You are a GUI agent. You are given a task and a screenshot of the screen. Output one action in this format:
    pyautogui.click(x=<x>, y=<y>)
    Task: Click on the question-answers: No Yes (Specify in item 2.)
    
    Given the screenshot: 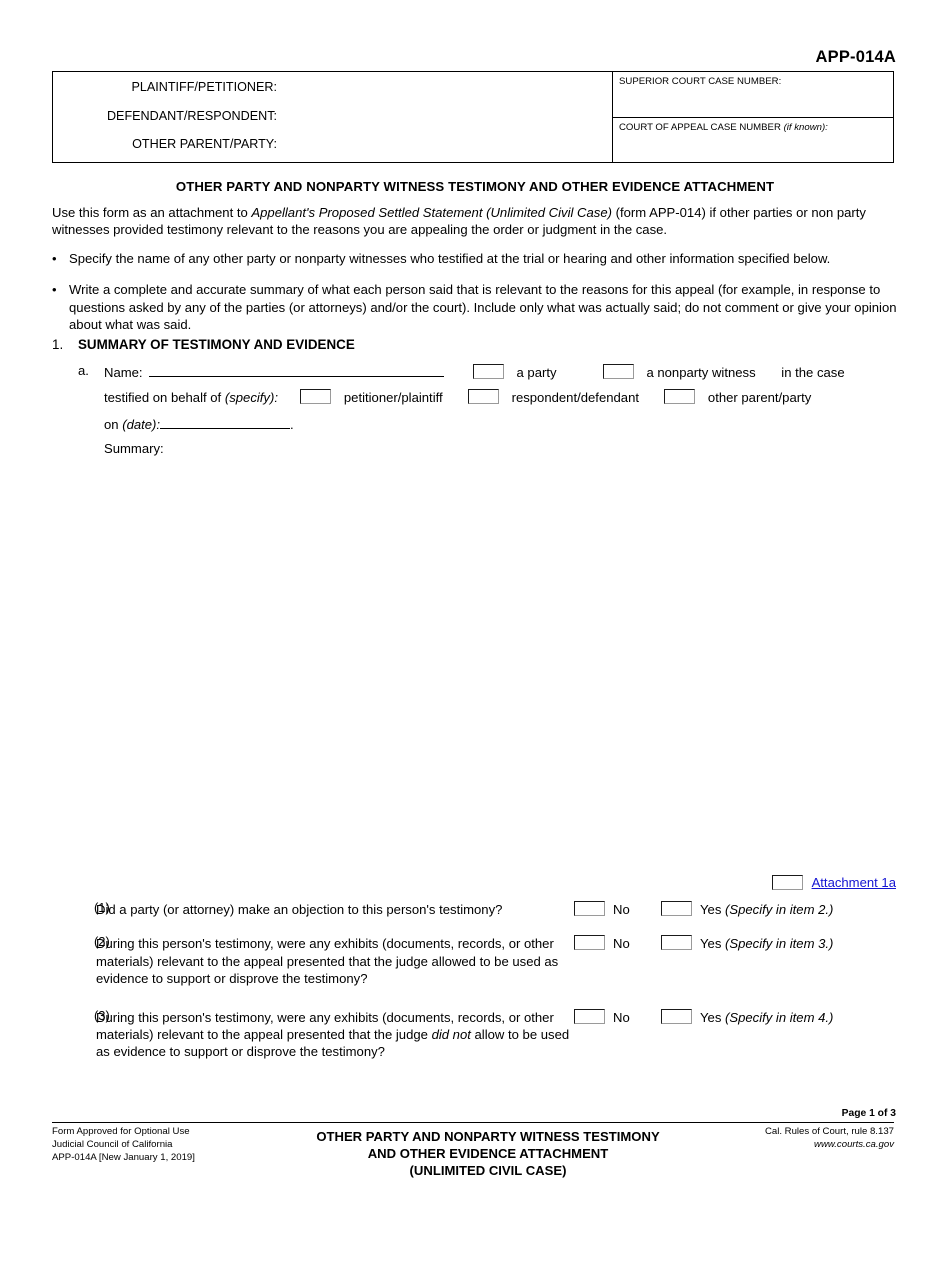 What is the action you would take?
    pyautogui.click(x=743, y=908)
    